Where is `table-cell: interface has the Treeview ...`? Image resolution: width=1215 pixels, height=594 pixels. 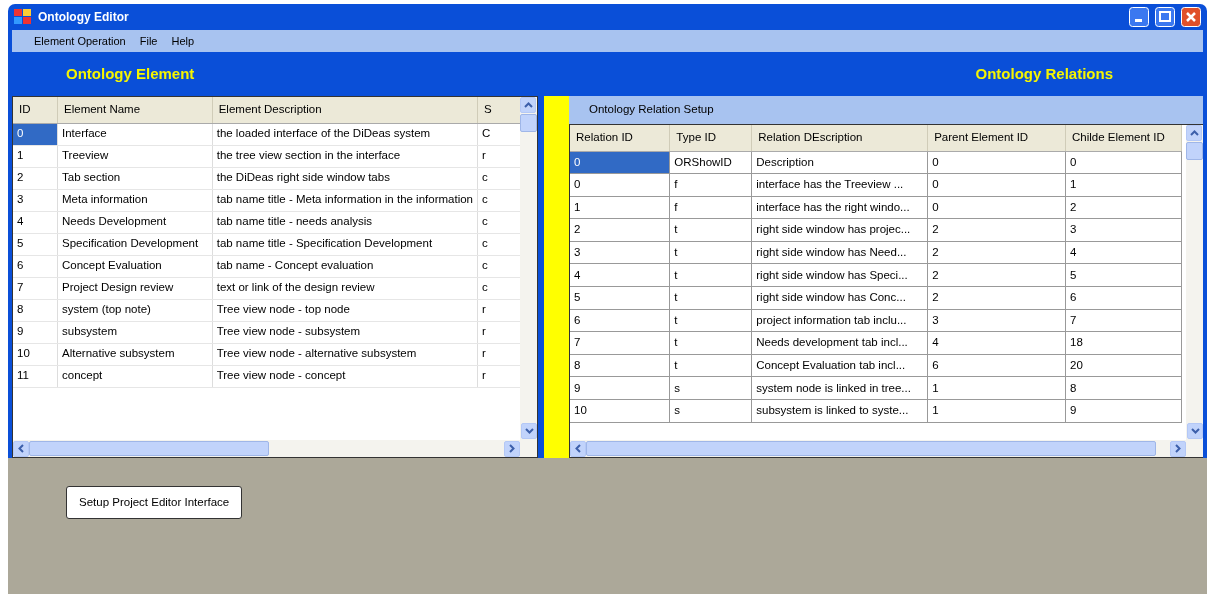
table-cell: interface has the Treeview ... is located at coordinates (839, 185).